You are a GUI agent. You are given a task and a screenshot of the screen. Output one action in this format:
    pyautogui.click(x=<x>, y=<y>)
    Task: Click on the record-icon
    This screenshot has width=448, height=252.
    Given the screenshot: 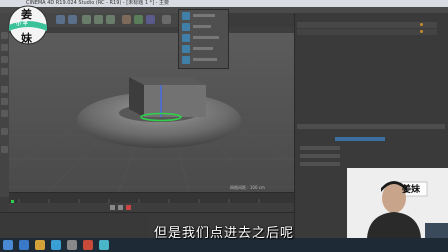 What is the action you would take?
    pyautogui.click(x=128, y=207)
    